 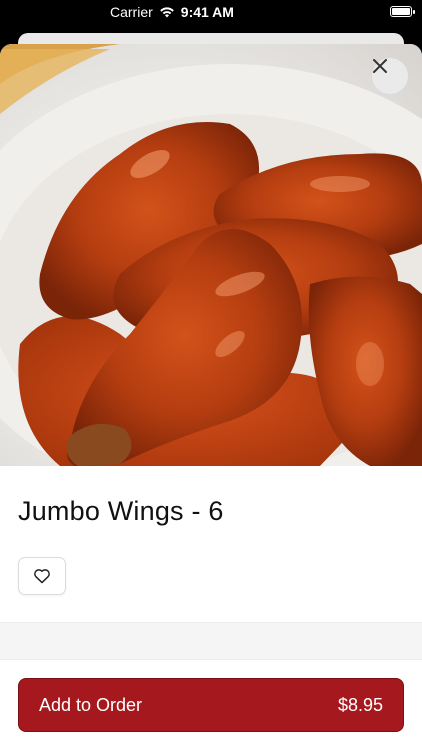 I want to click on status-bar: Carrier 9:41 AM, so click(x=211, y=13).